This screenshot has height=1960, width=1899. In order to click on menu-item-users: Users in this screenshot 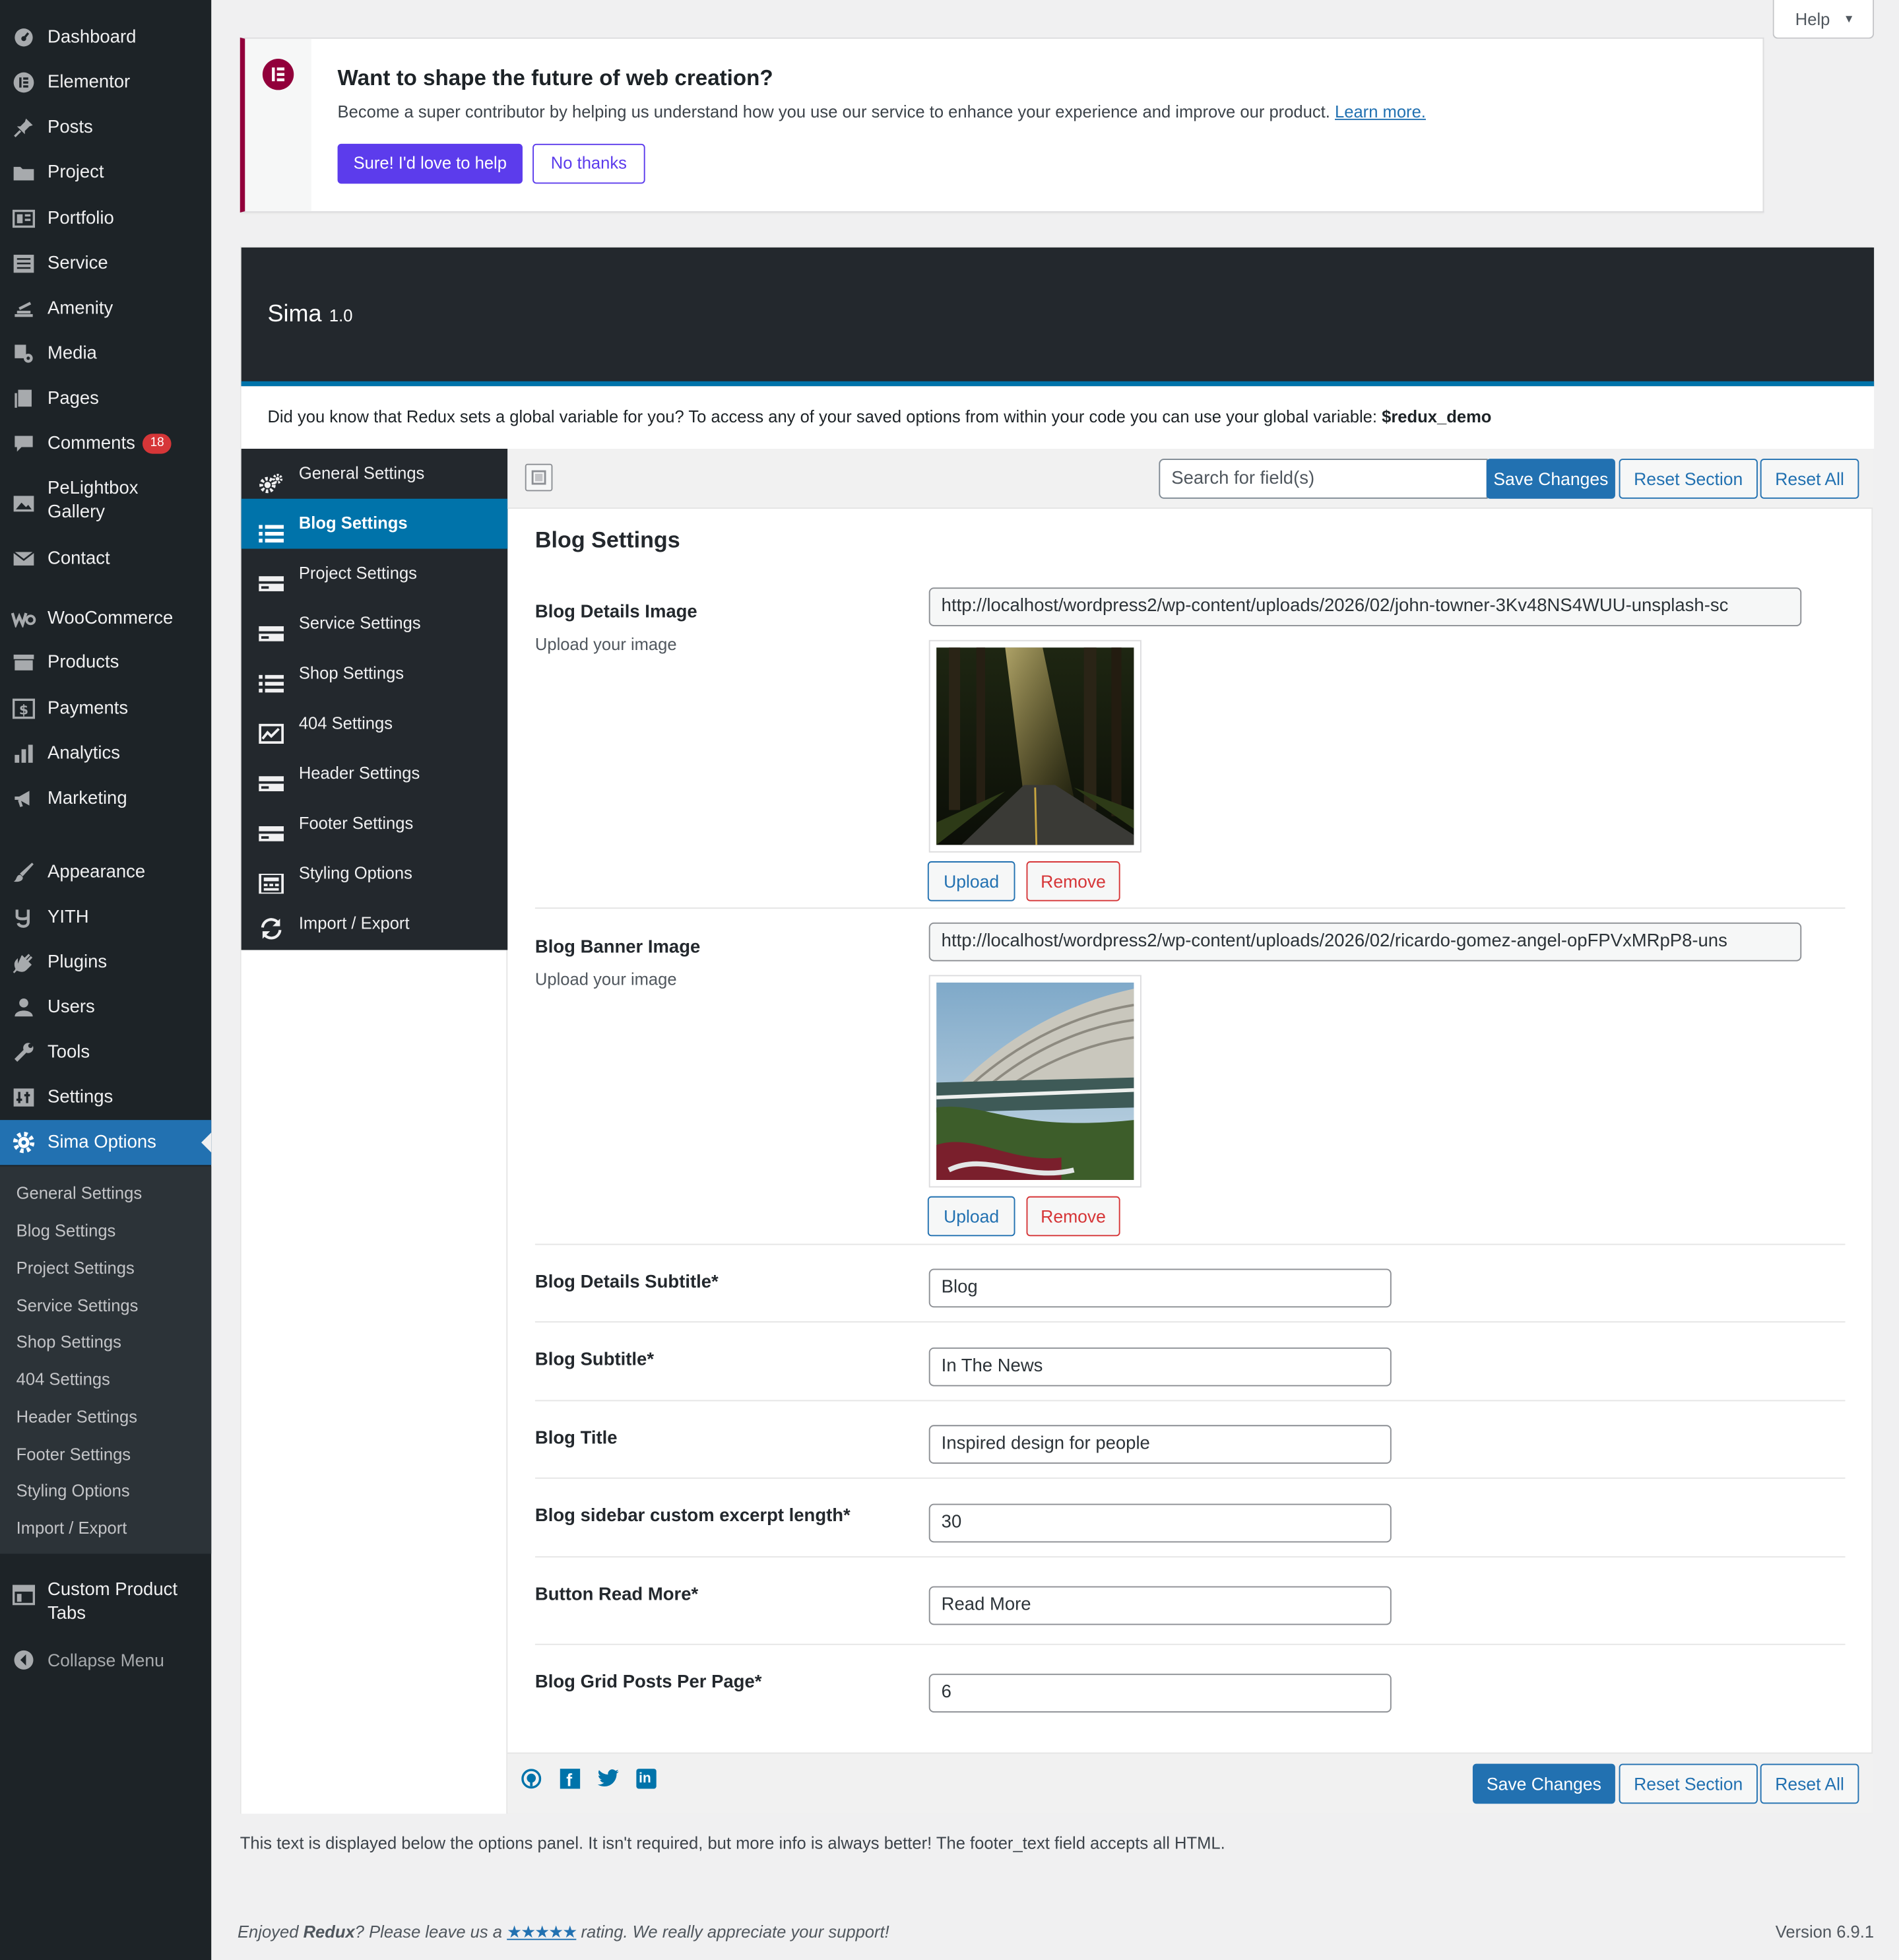, I will do `click(105, 1007)`.